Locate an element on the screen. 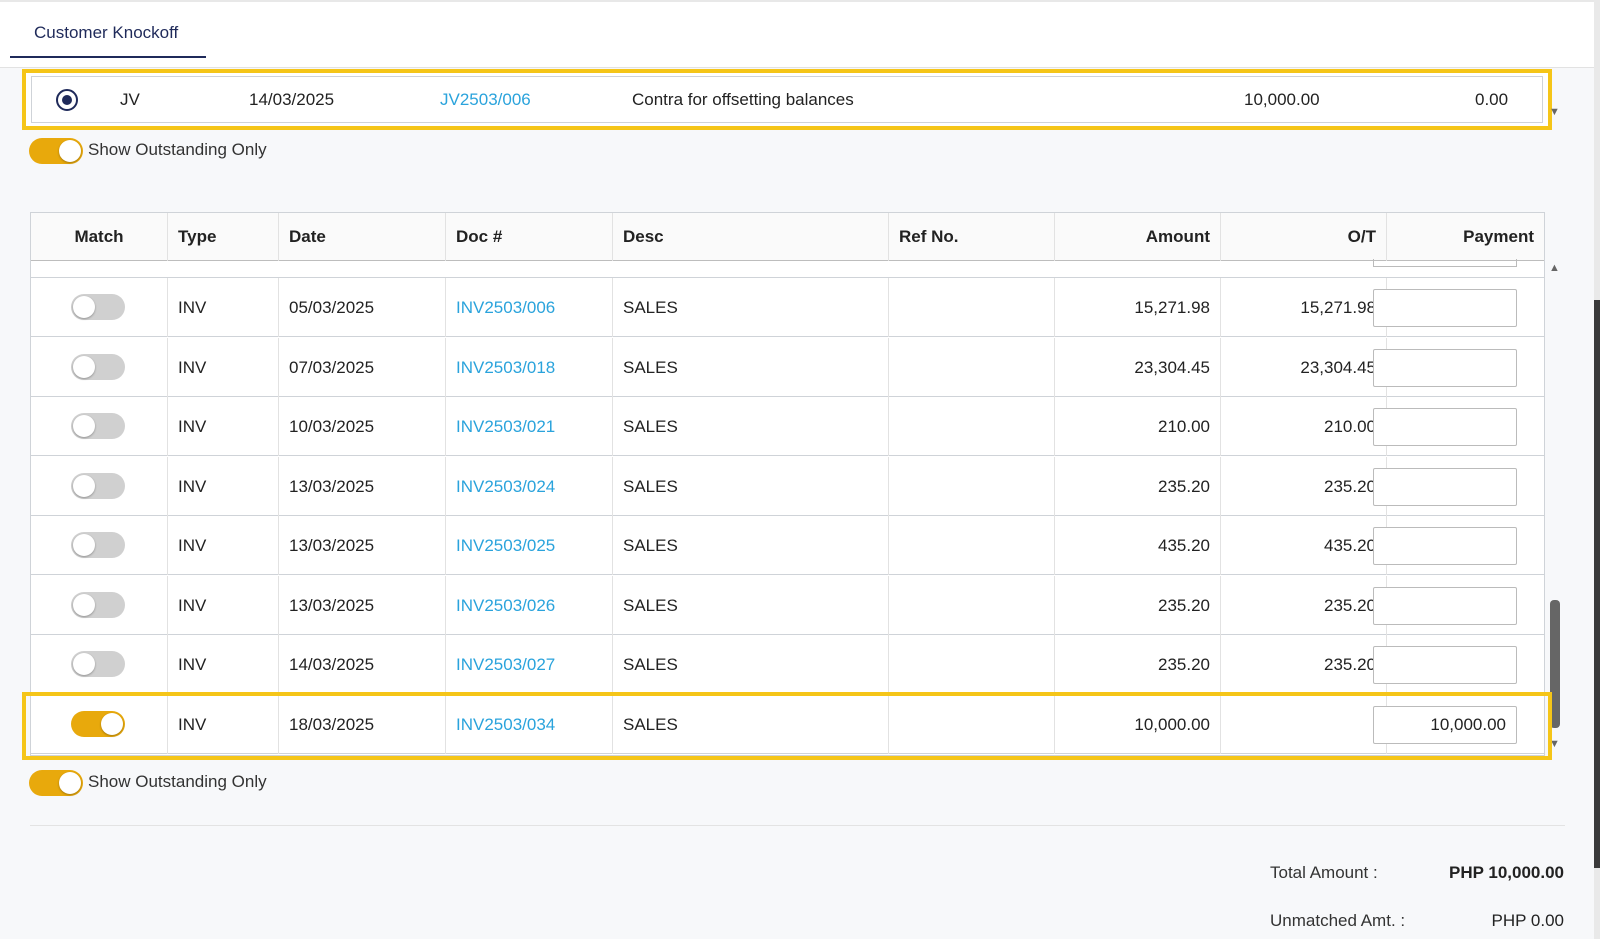  show-outstanding-label-top: Show Outstanding Only is located at coordinates (177, 149).